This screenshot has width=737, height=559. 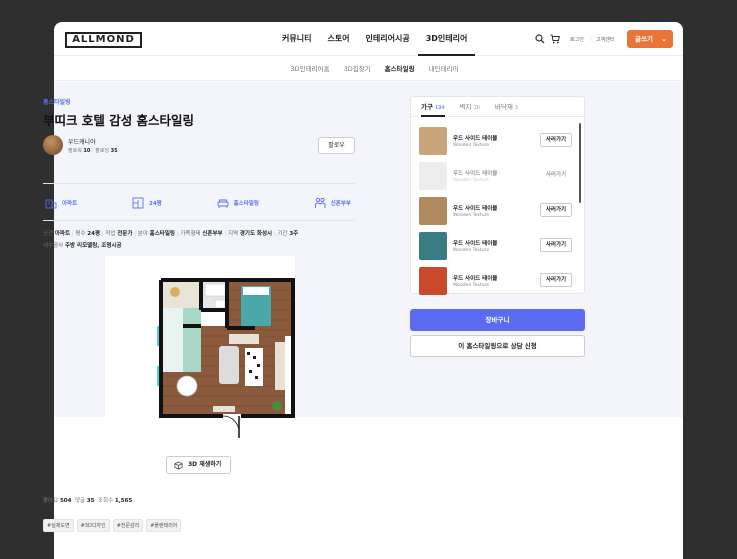 What do you see at coordinates (155, 204) in the screenshot?
I see `info-size-label: 24평` at bounding box center [155, 204].